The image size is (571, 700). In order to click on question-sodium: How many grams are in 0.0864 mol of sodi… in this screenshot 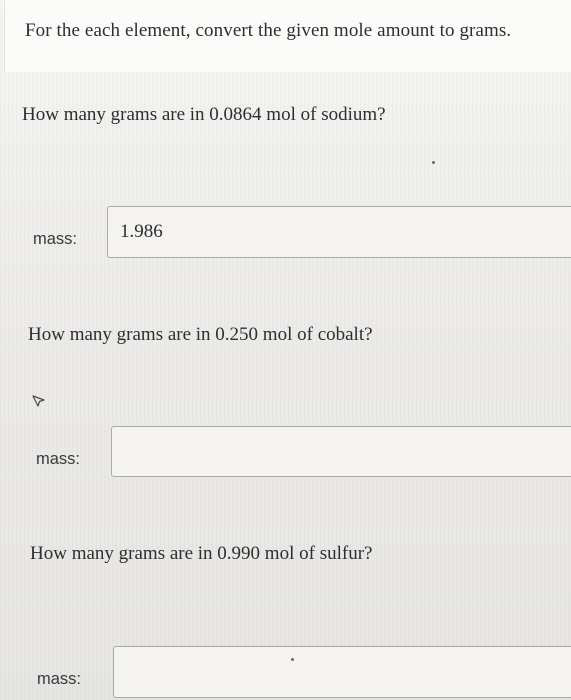, I will do `click(204, 114)`.